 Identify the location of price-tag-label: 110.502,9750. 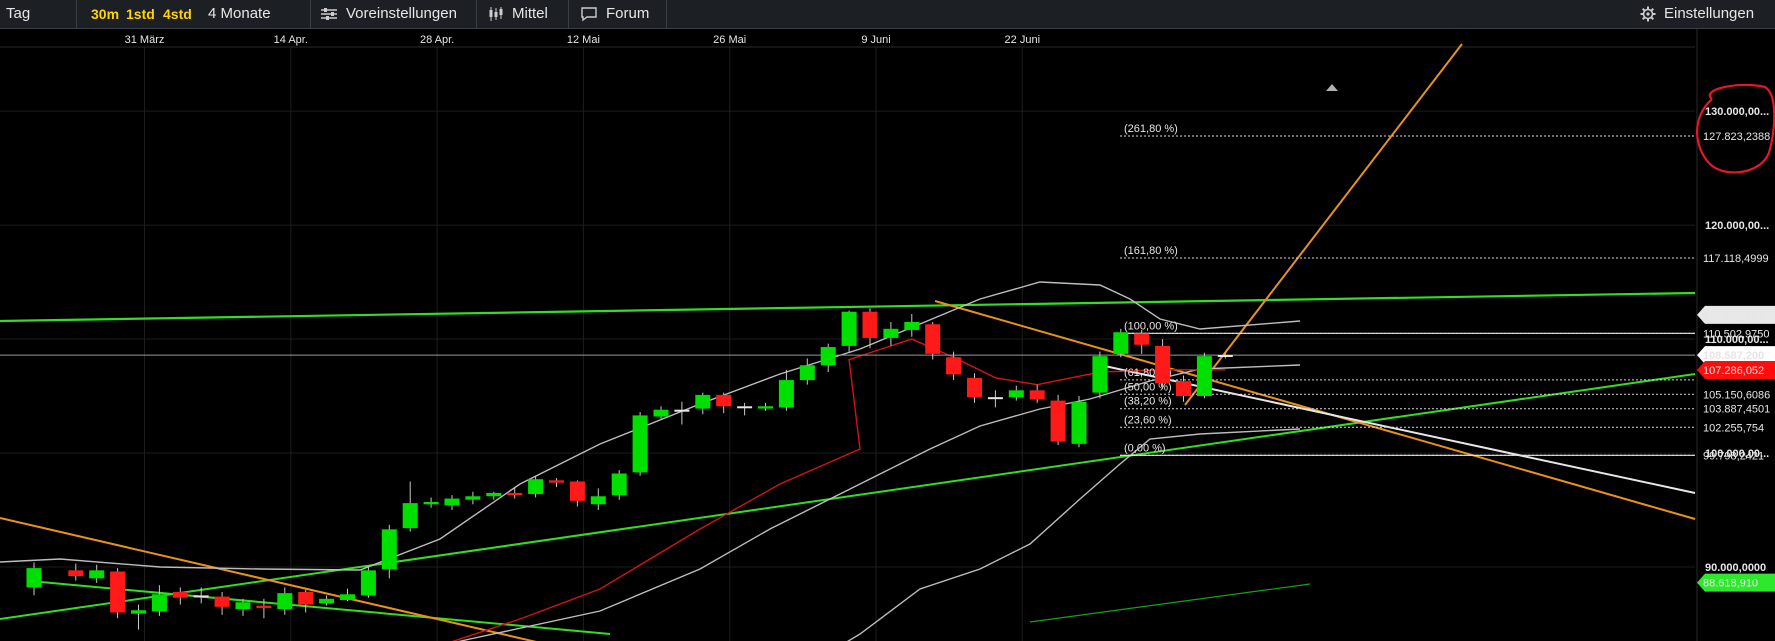
(1736, 334).